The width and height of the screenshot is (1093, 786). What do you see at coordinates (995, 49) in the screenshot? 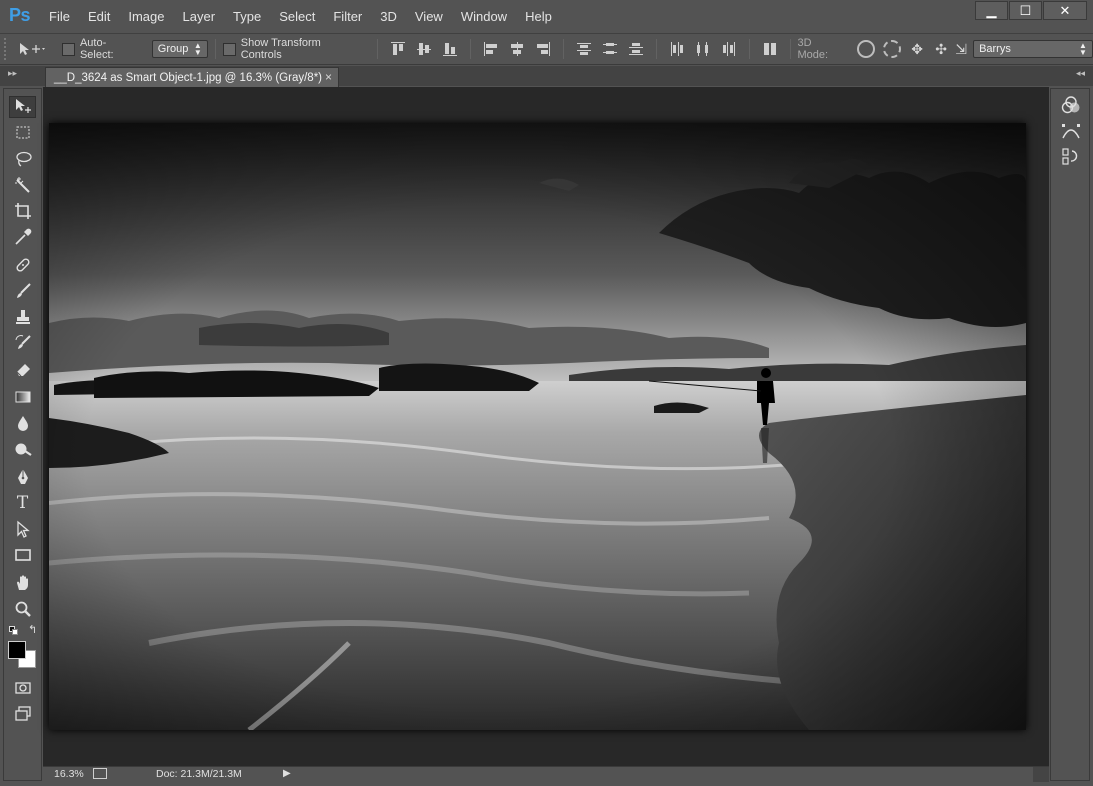
I see `workspace-value: Barrys` at bounding box center [995, 49].